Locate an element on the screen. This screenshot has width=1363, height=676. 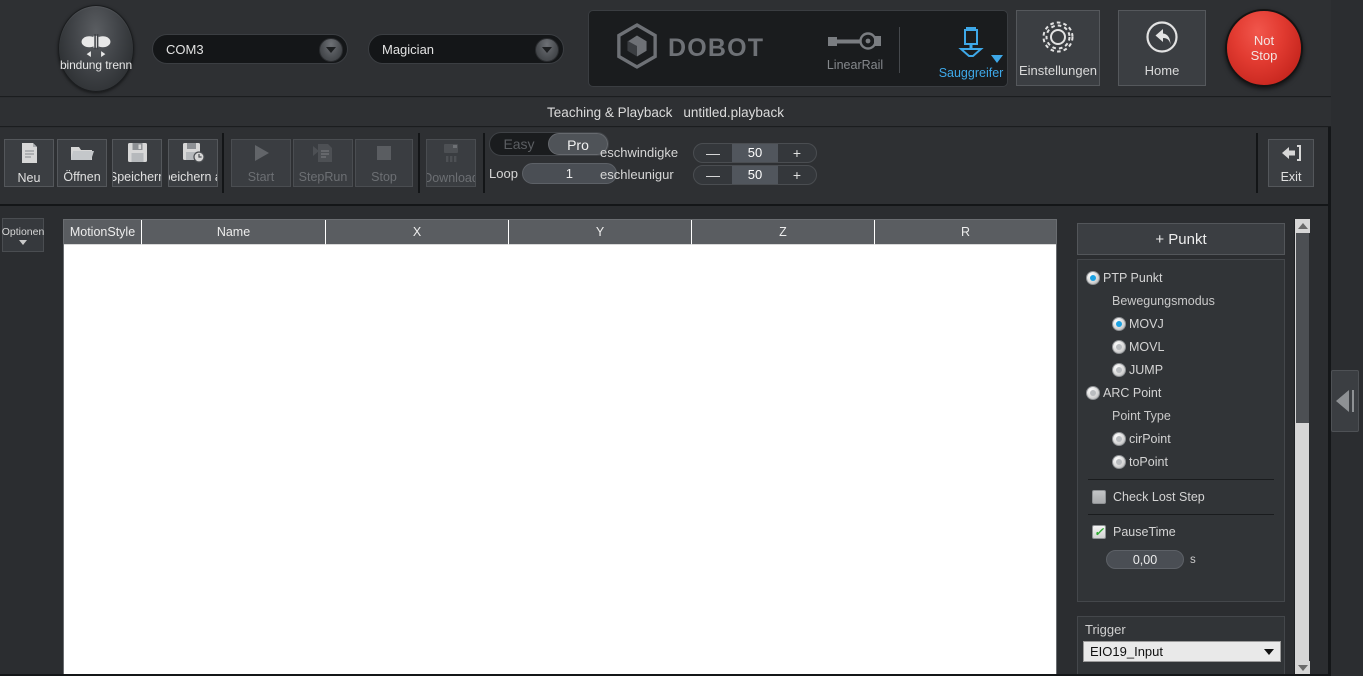
loop-label: Loop is located at coordinates (503, 173).